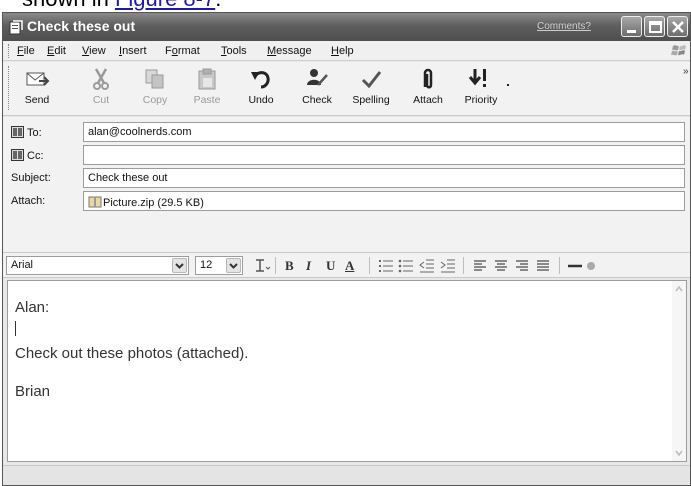 This screenshot has height=486, width=691. I want to click on justify-icon, so click(543, 266).